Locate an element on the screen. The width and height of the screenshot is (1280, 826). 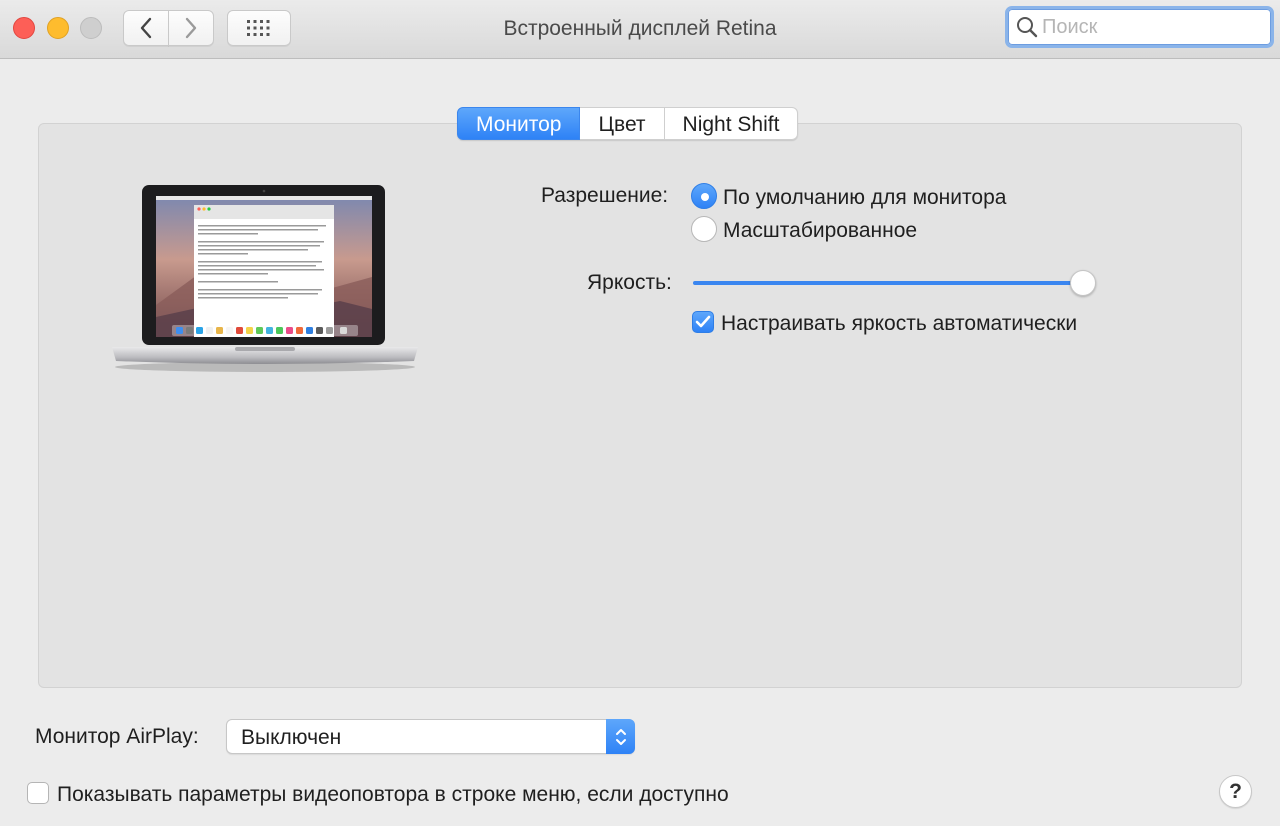
title-bar: Встроенный дисплей Retina is located at coordinates (640, 29).